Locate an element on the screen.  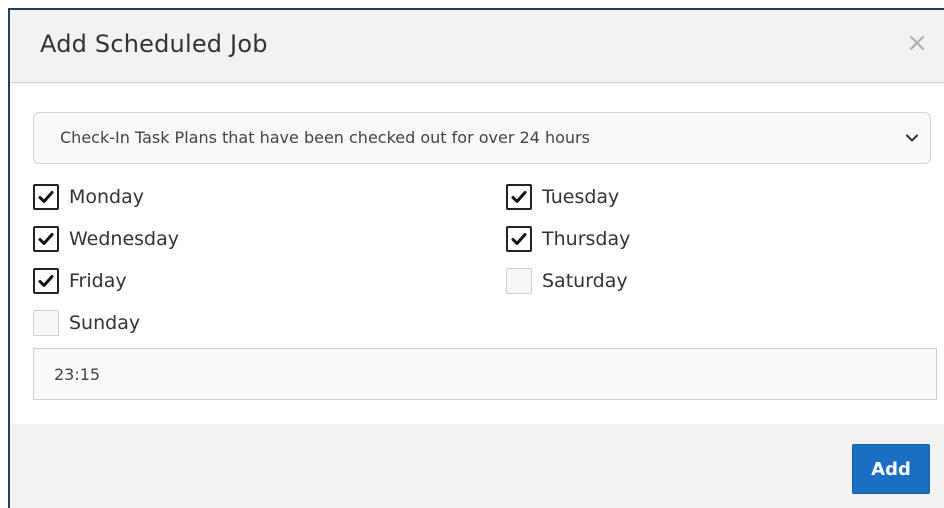
chevron-down-icon is located at coordinates (912, 138).